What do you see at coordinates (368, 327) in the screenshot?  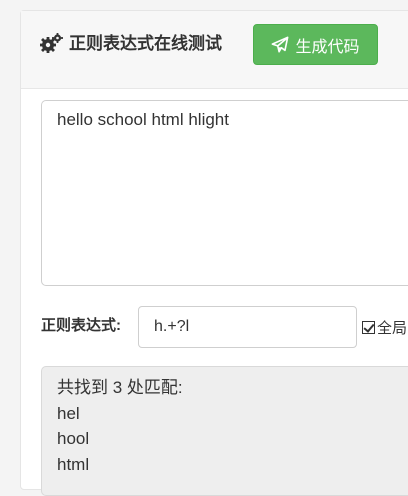 I see `global-checkbox` at bounding box center [368, 327].